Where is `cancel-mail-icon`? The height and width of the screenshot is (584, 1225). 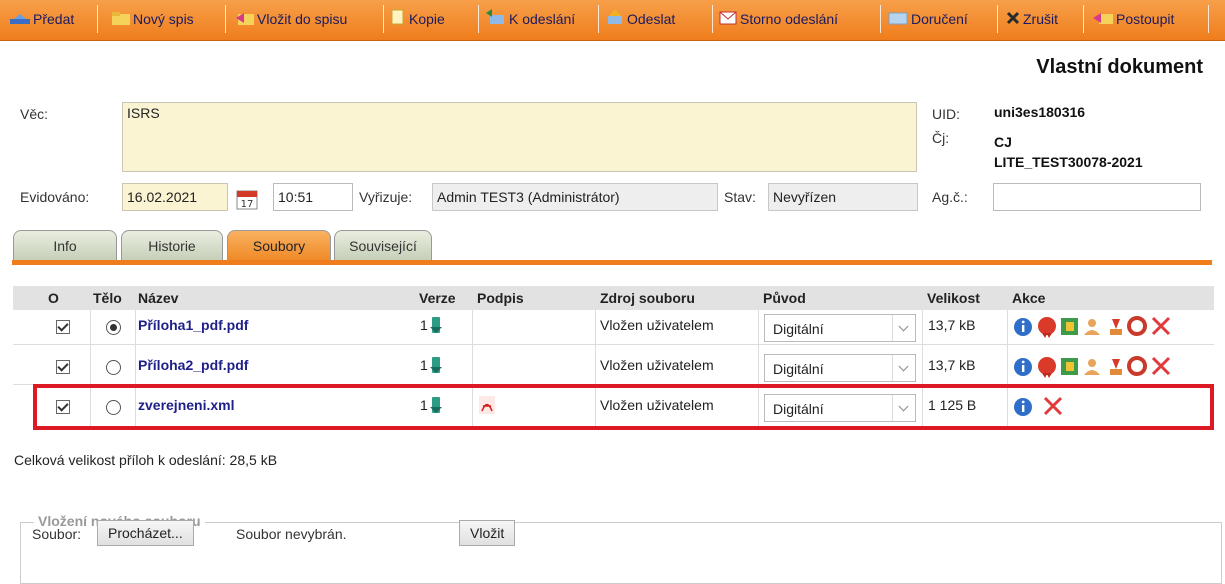
cancel-mail-icon is located at coordinates (728, 20).